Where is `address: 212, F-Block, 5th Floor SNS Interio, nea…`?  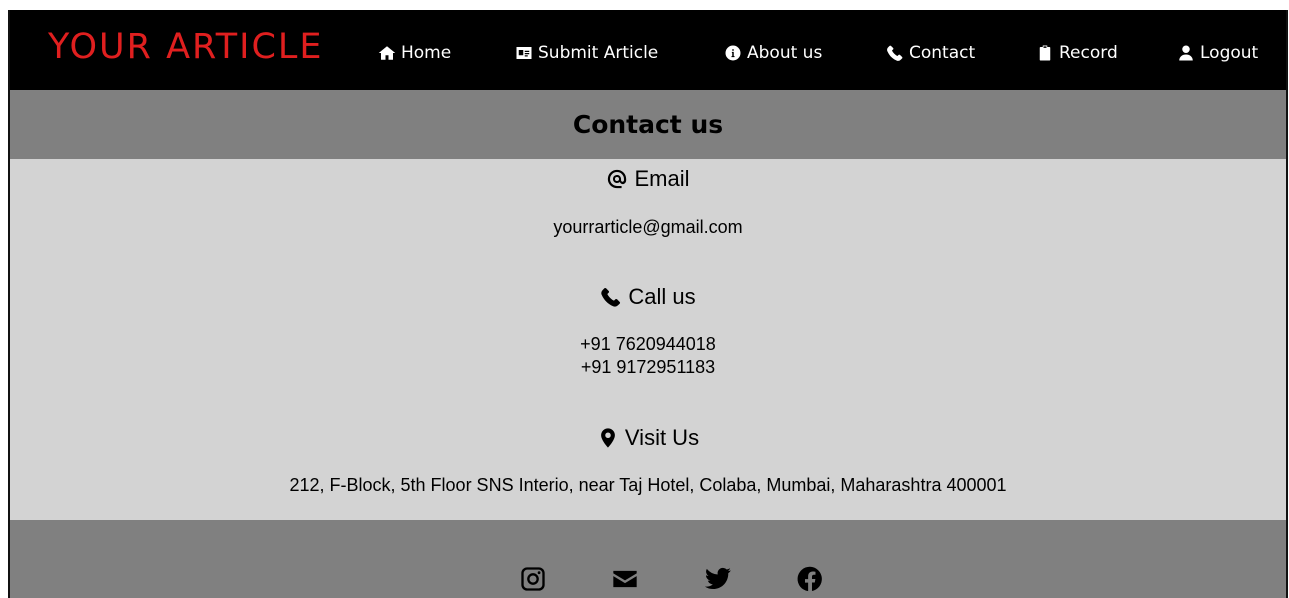 address: 212, F-Block, 5th Floor SNS Interio, nea… is located at coordinates (648, 485).